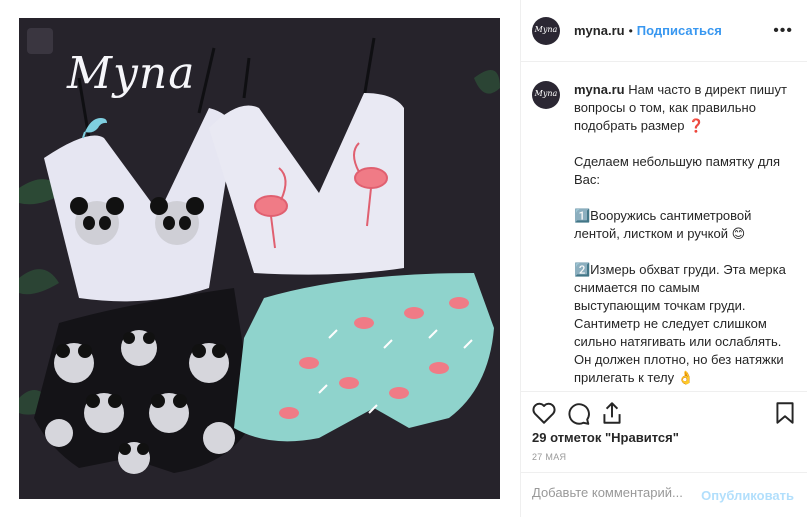 The height and width of the screenshot is (517, 807). I want to click on brand-logo: Myna, so click(131, 73).